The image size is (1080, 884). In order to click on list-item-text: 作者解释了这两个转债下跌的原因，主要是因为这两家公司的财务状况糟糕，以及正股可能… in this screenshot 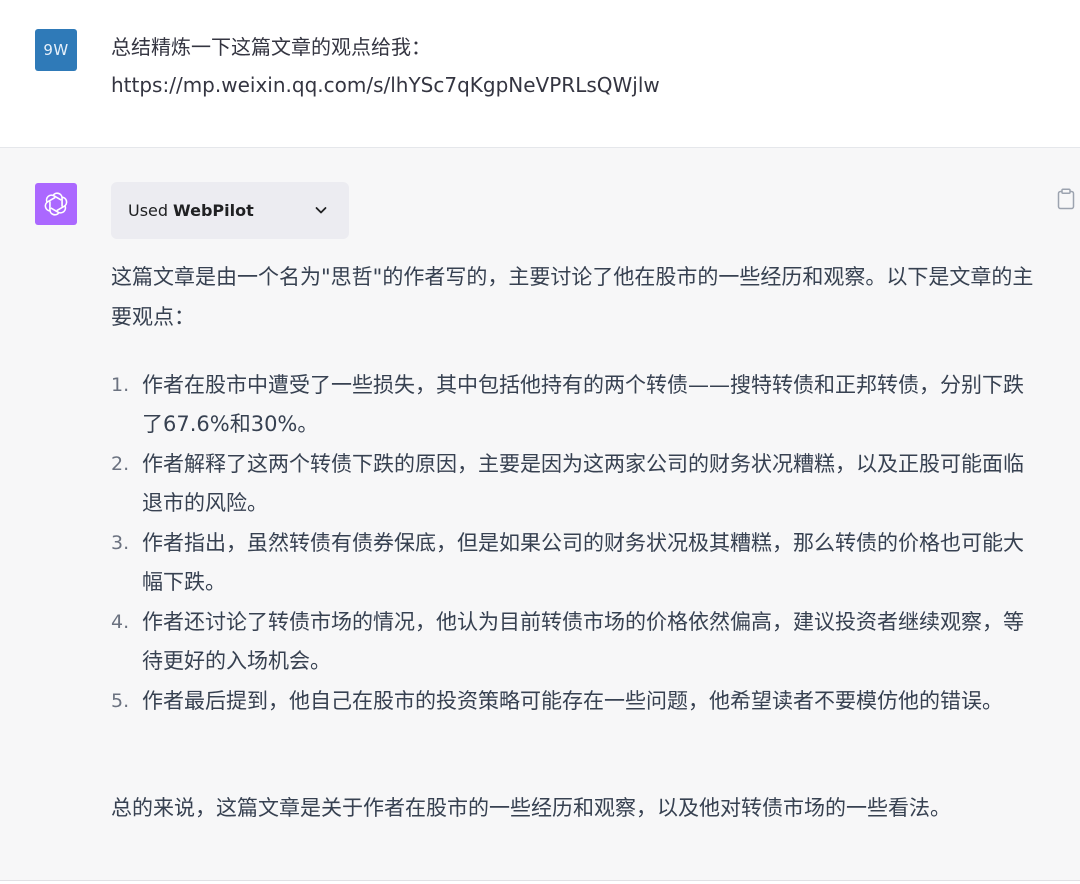, I will do `click(583, 483)`.